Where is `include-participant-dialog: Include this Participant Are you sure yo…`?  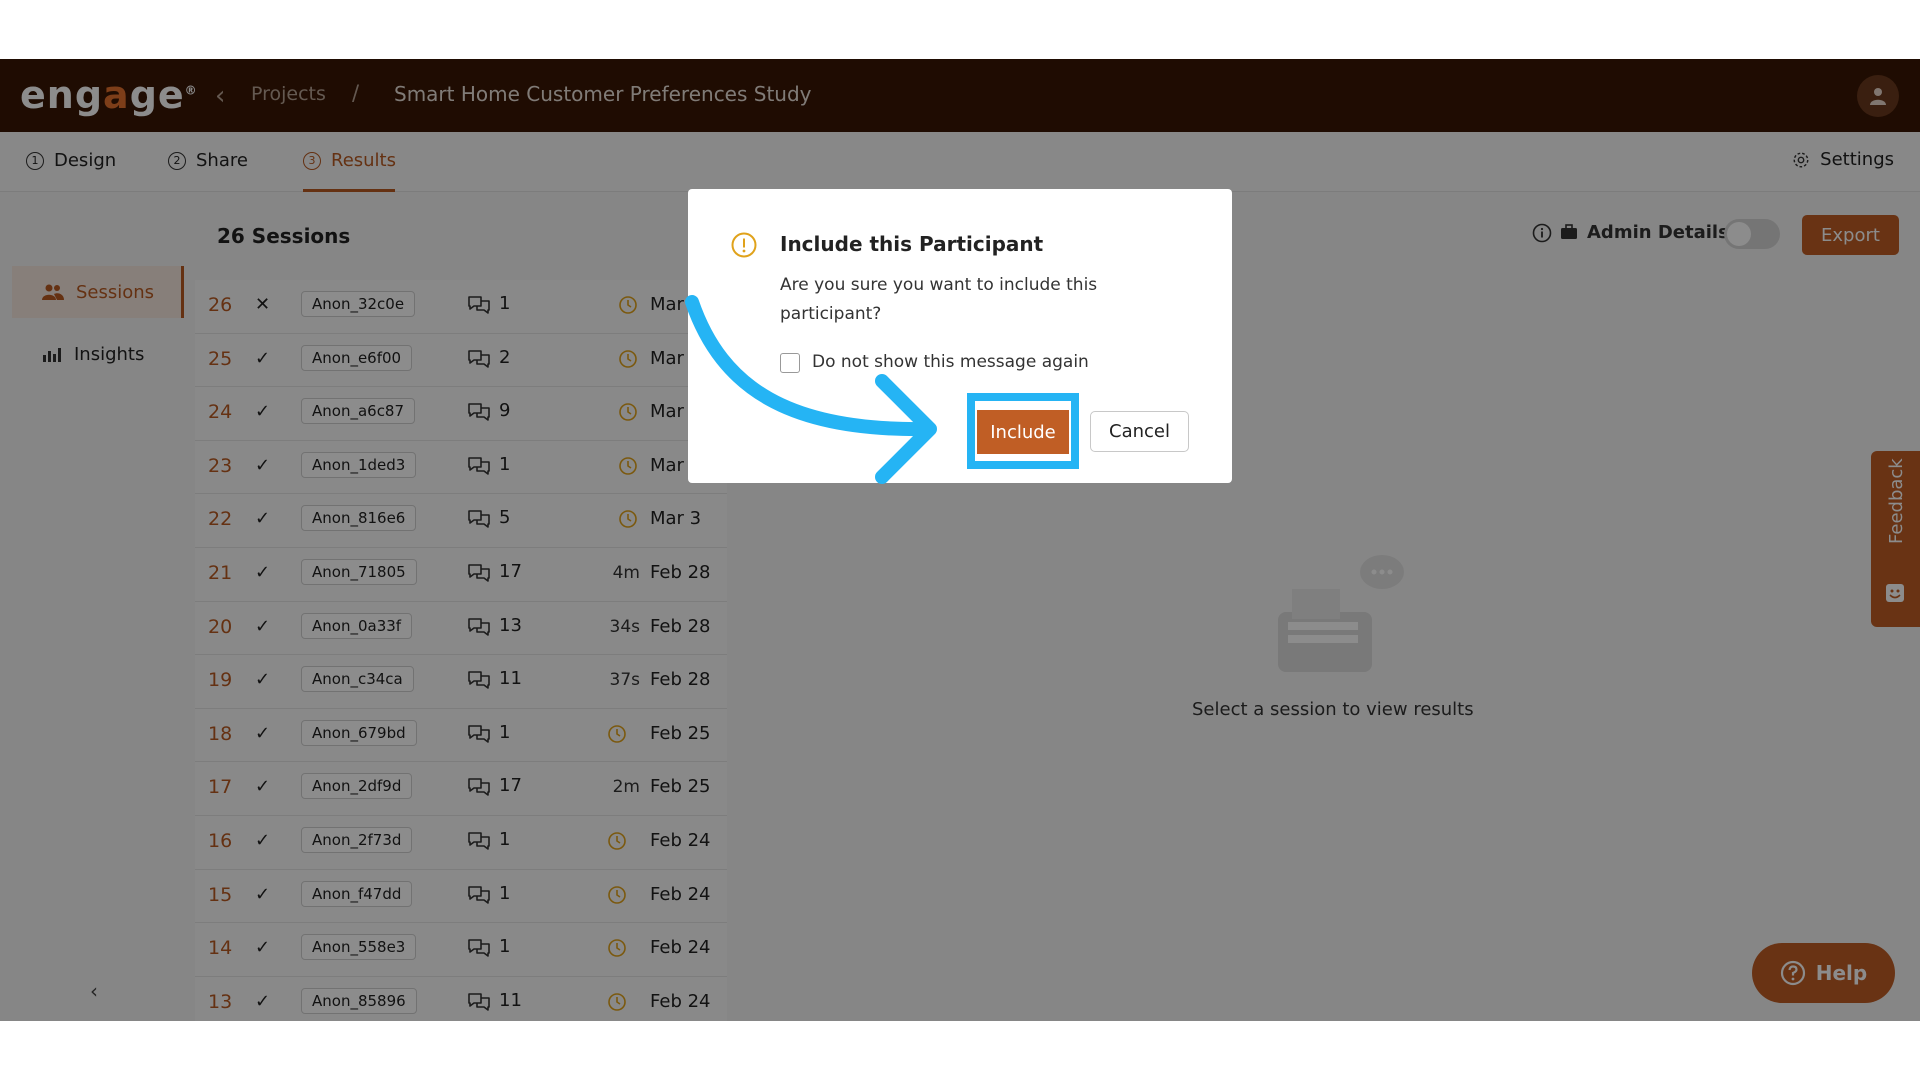
include-participant-dialog: Include this Participant Are you sure yo… is located at coordinates (960, 336).